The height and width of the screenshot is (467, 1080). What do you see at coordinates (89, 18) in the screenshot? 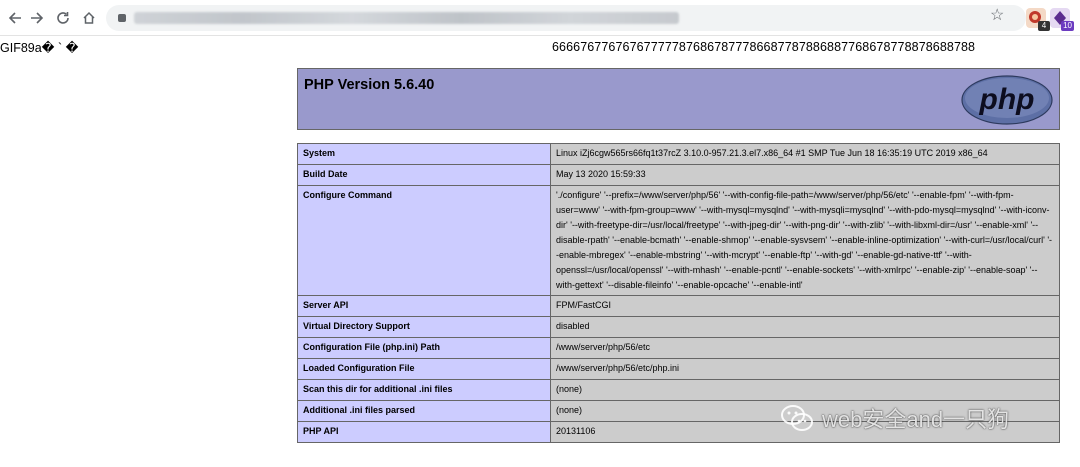
I see `home-icon` at bounding box center [89, 18].